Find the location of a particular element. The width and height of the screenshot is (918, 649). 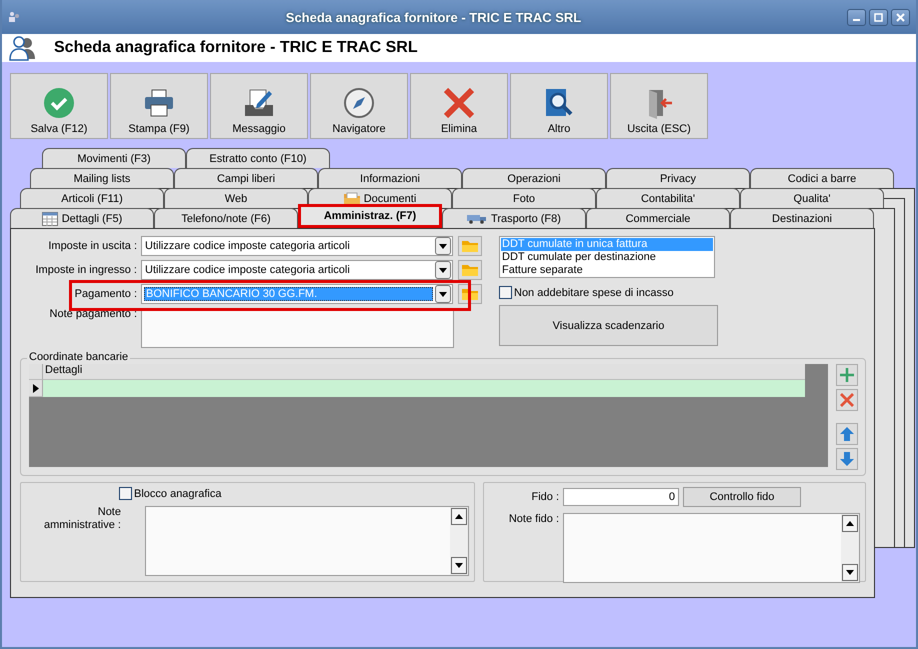

maximize-icon is located at coordinates (878, 17).